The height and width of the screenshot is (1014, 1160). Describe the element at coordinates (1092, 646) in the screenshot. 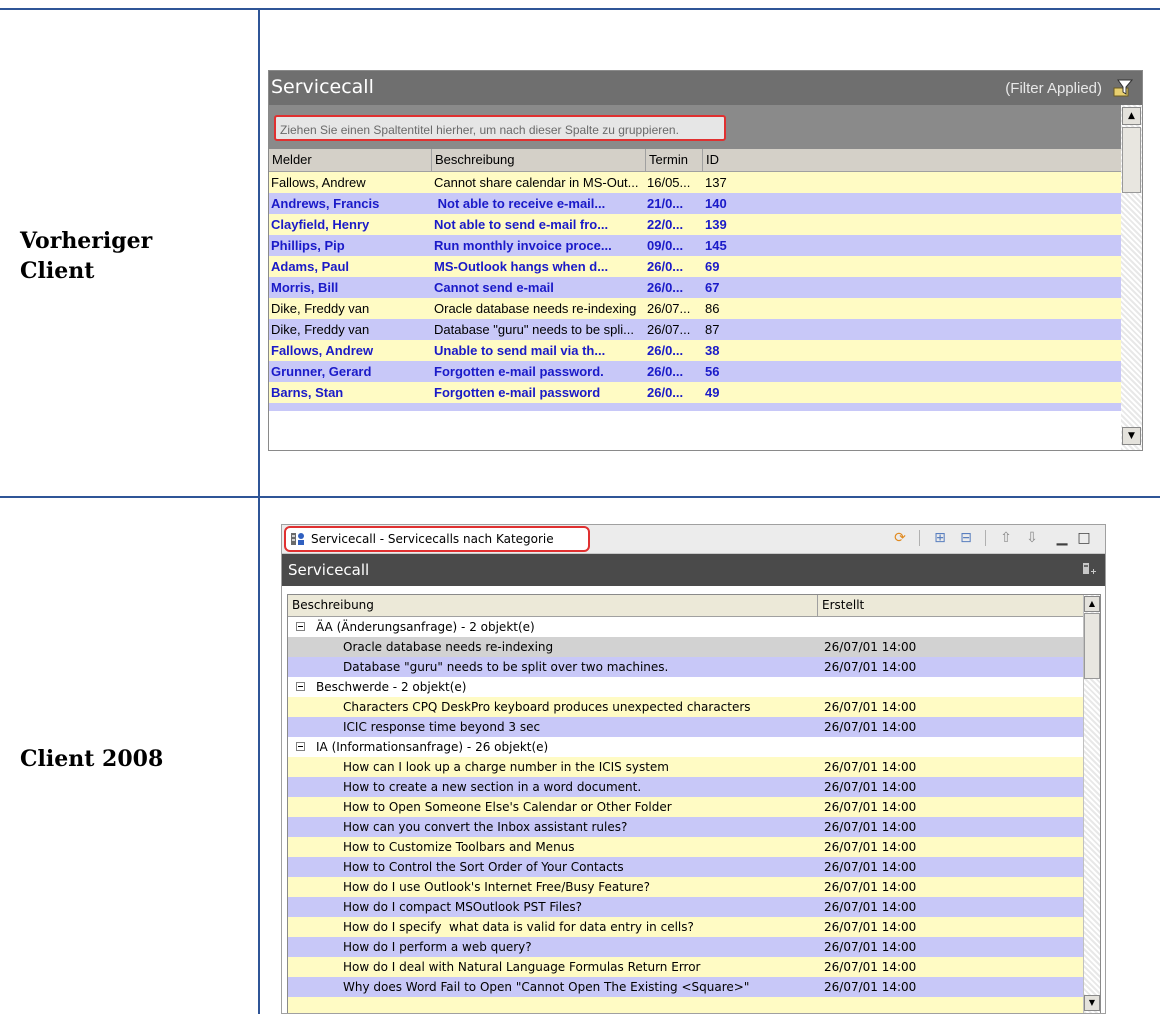

I see `new-scroll-thumb` at that location.